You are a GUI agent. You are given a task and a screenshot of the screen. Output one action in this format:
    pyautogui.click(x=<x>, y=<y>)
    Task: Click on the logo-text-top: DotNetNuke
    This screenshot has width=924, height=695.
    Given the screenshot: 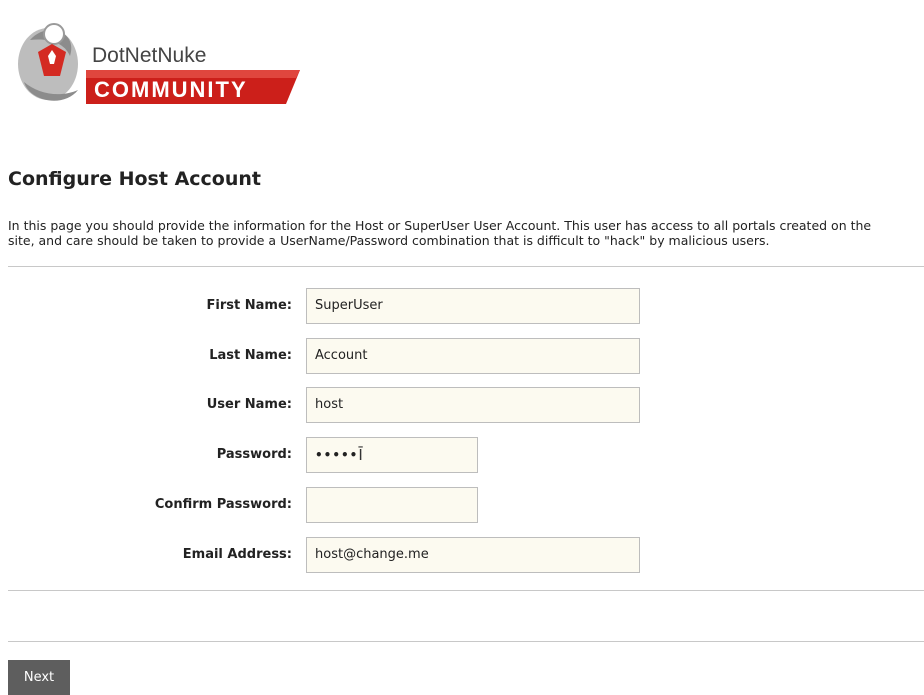 What is the action you would take?
    pyautogui.click(x=149, y=55)
    